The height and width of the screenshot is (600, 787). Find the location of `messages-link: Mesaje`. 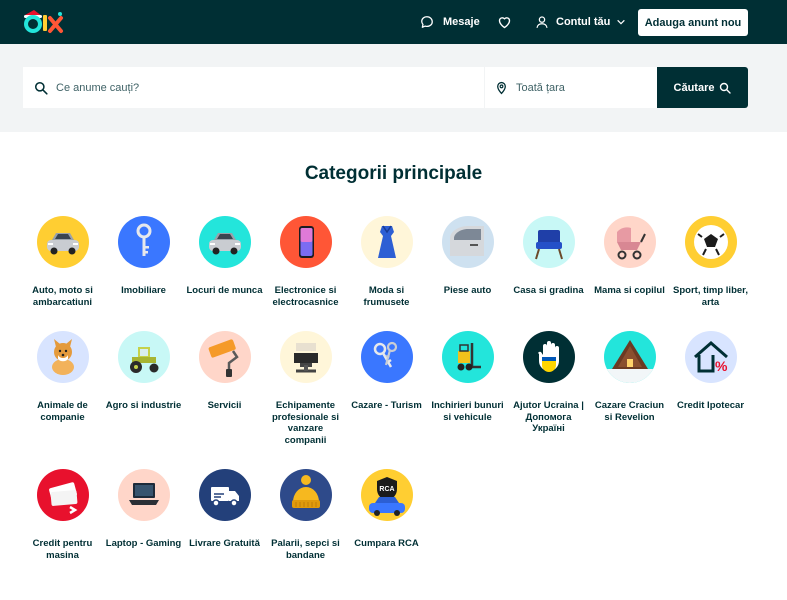

messages-link: Mesaje is located at coordinates (450, 22).